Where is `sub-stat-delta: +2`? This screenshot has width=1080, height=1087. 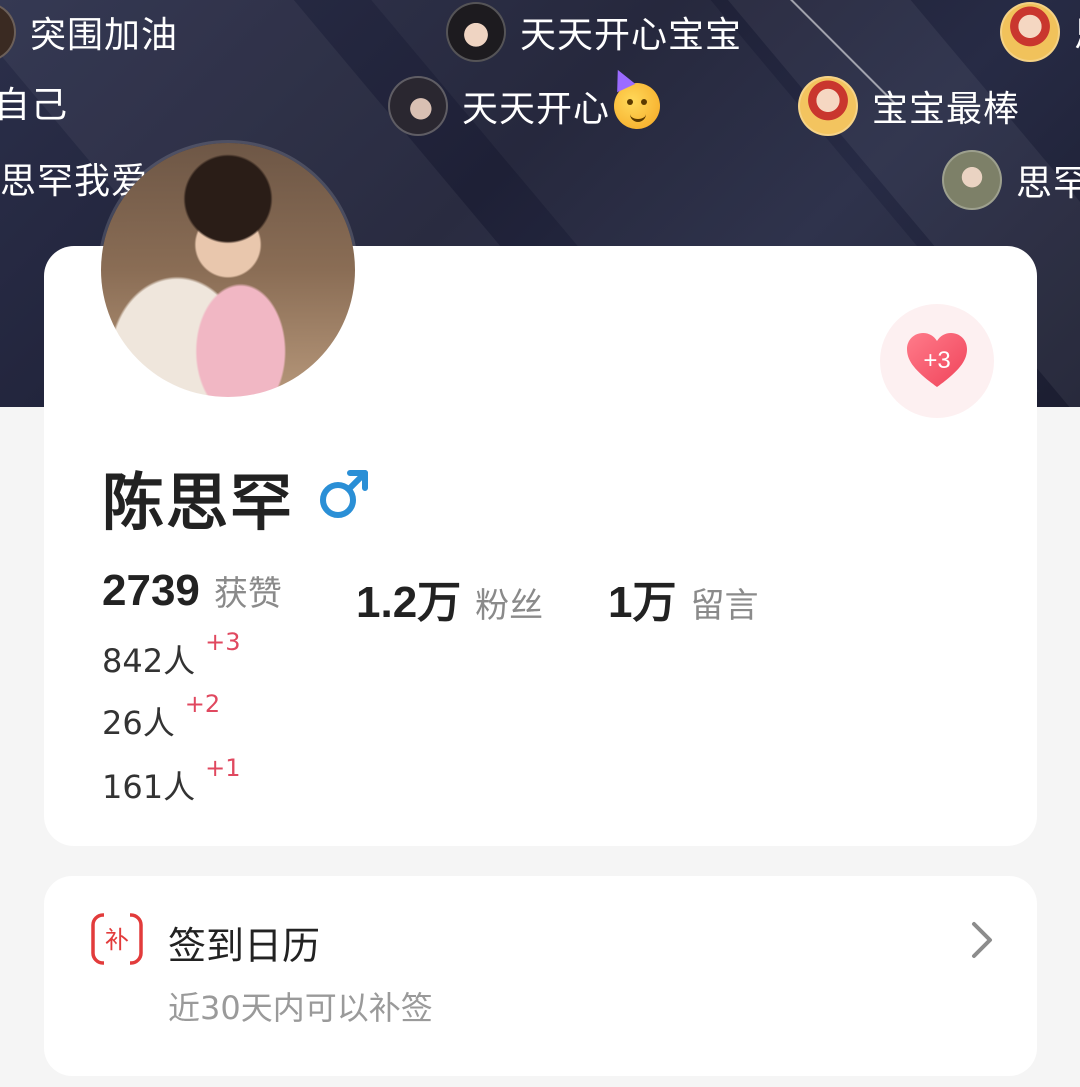
sub-stat-delta: +2 is located at coordinates (202, 704).